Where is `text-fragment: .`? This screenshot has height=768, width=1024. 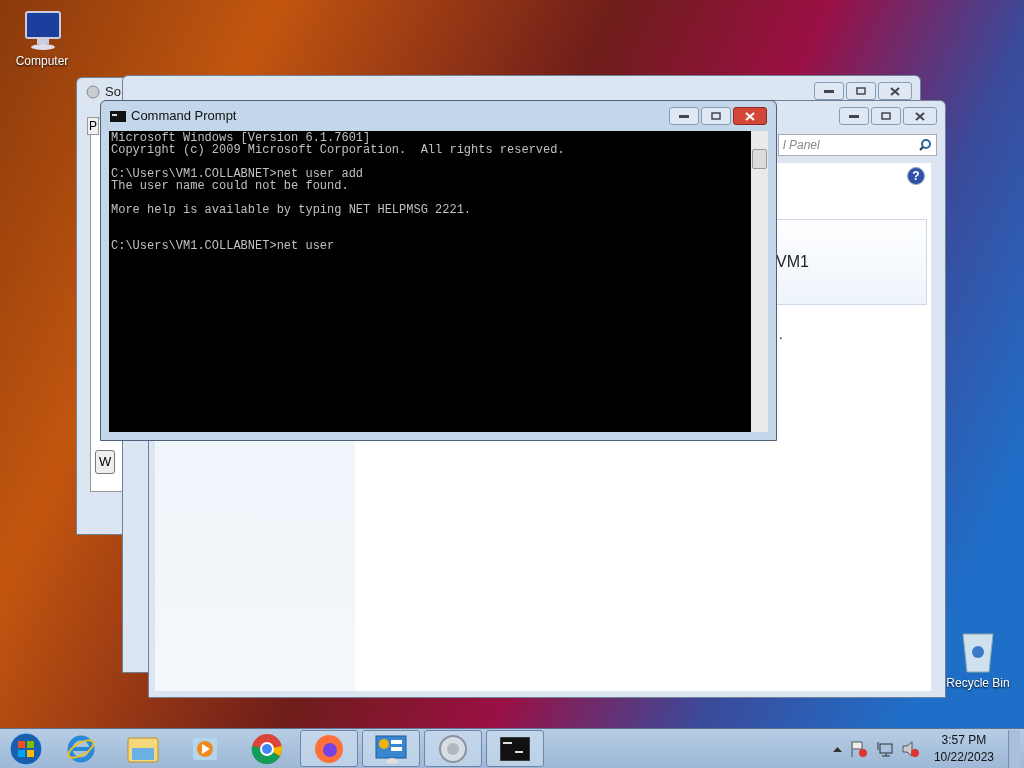
text-fragment: . is located at coordinates (781, 335).